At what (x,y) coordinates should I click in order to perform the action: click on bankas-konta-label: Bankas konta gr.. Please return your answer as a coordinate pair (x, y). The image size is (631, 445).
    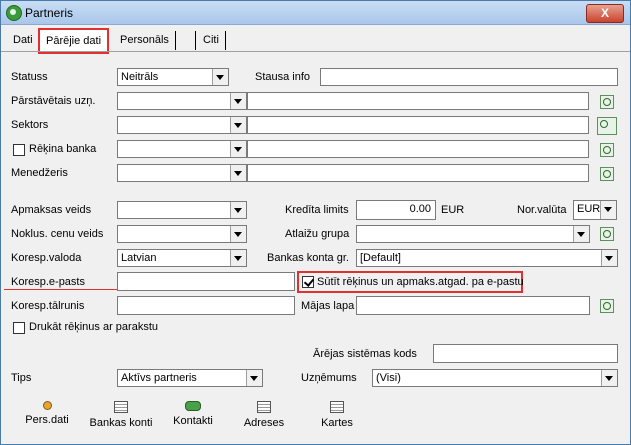
    Looking at the image, I should click on (308, 258).